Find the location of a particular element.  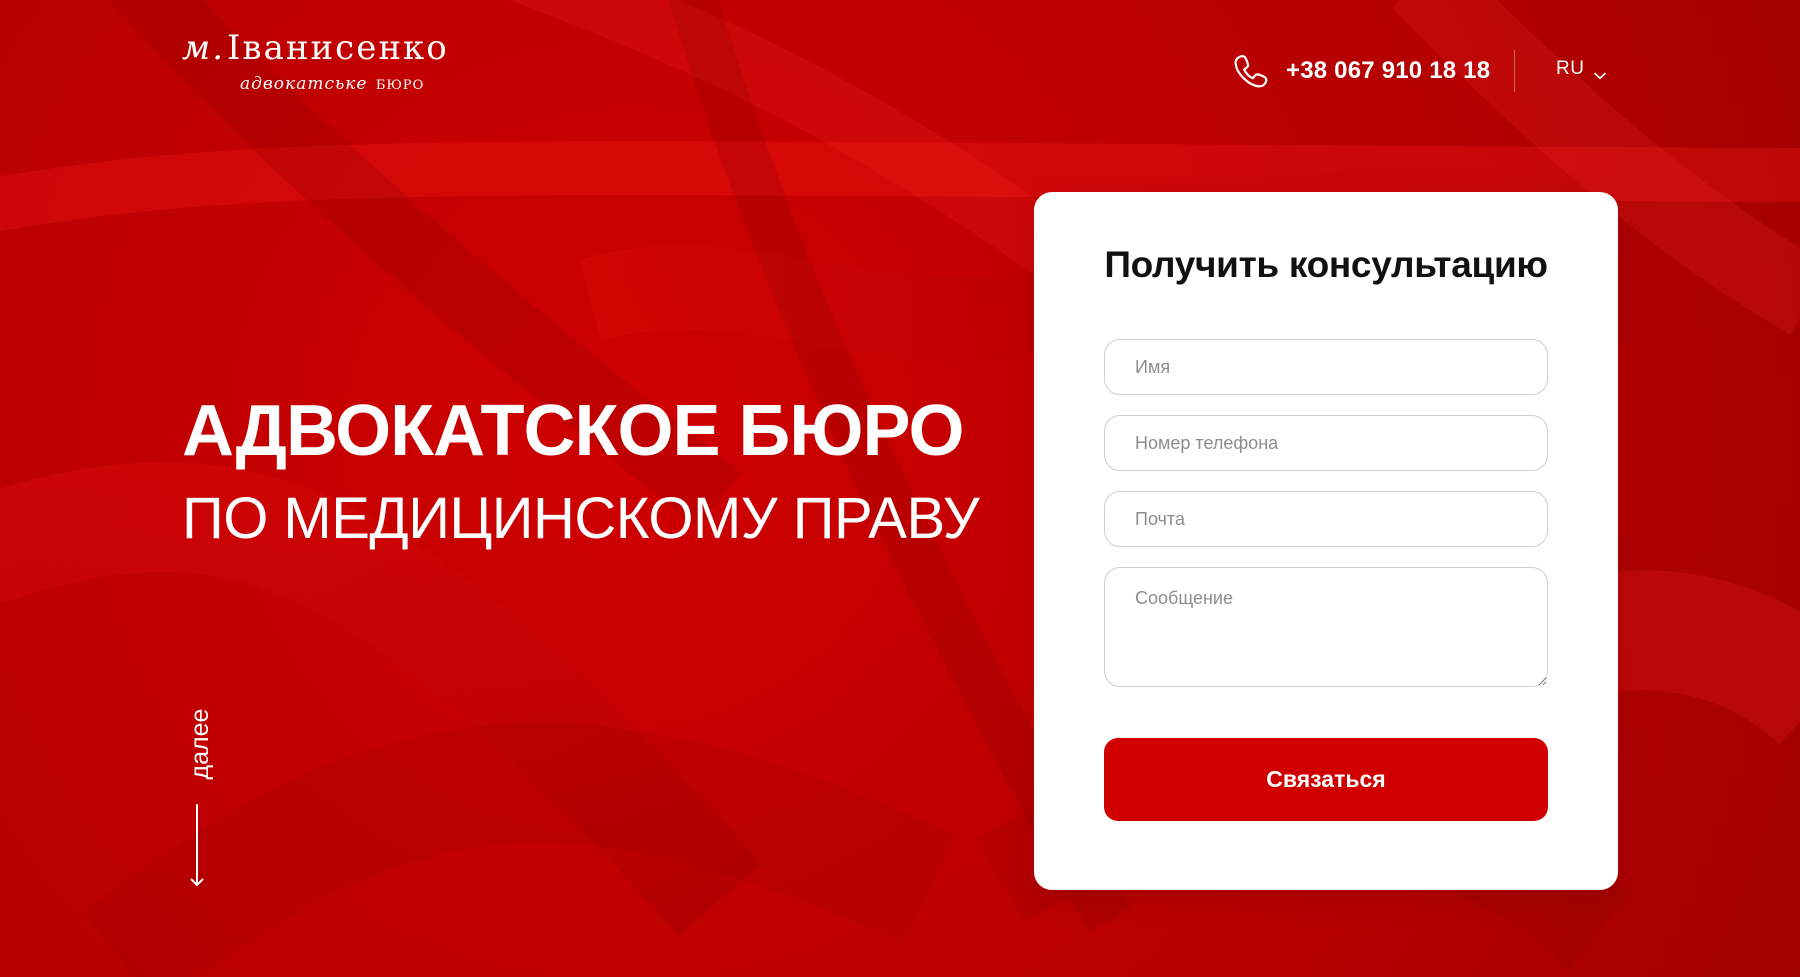

scroll-label: далее is located at coordinates (200, 744).